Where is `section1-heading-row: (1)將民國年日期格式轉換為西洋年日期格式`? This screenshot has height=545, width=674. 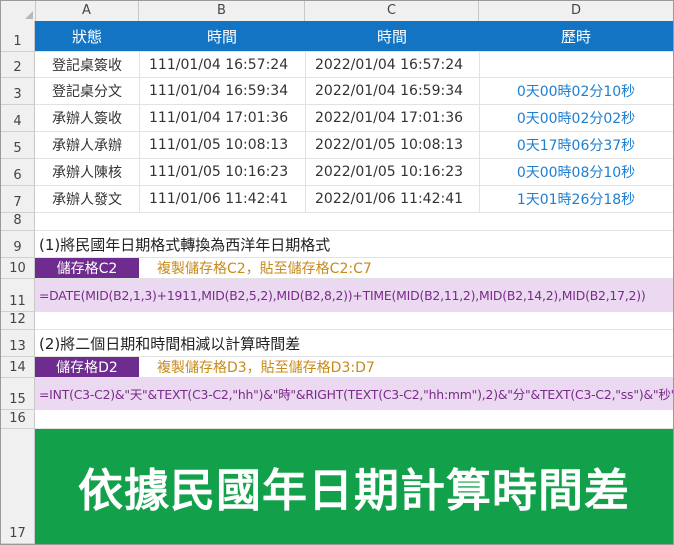
section1-heading-row: (1)將民國年日期格式轉換為西洋年日期格式 is located at coordinates (354, 244).